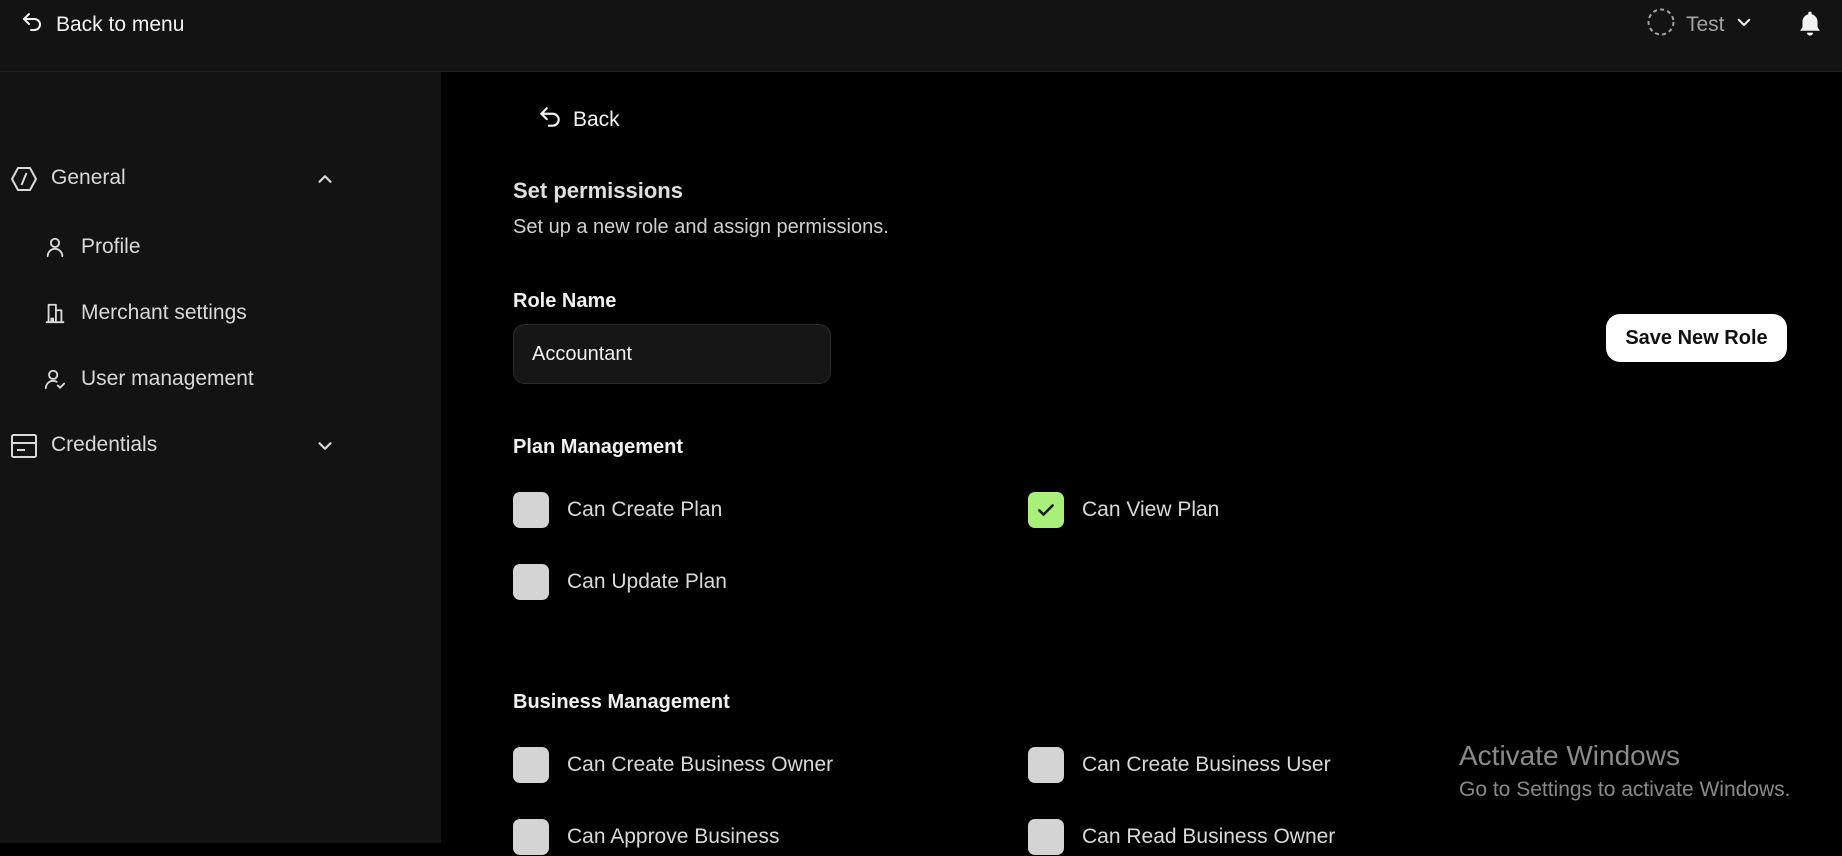 The image size is (1842, 856). Describe the element at coordinates (111, 246) in the screenshot. I see `sidebar-item-label: Profile` at that location.